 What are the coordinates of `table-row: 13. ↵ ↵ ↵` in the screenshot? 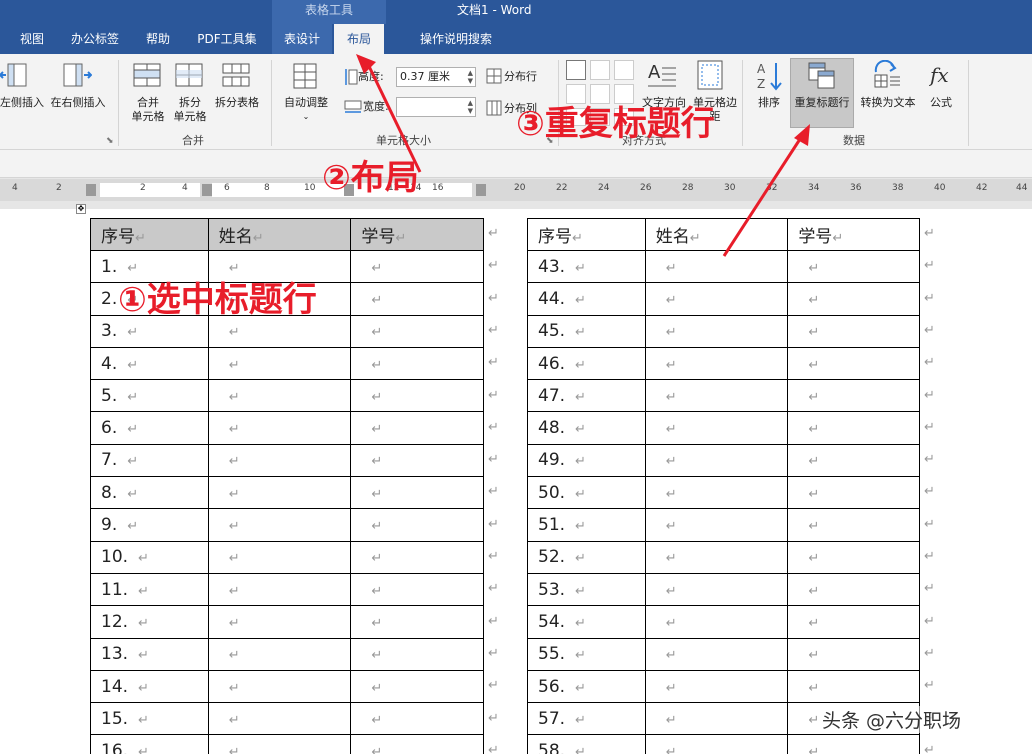 It's located at (287, 654).